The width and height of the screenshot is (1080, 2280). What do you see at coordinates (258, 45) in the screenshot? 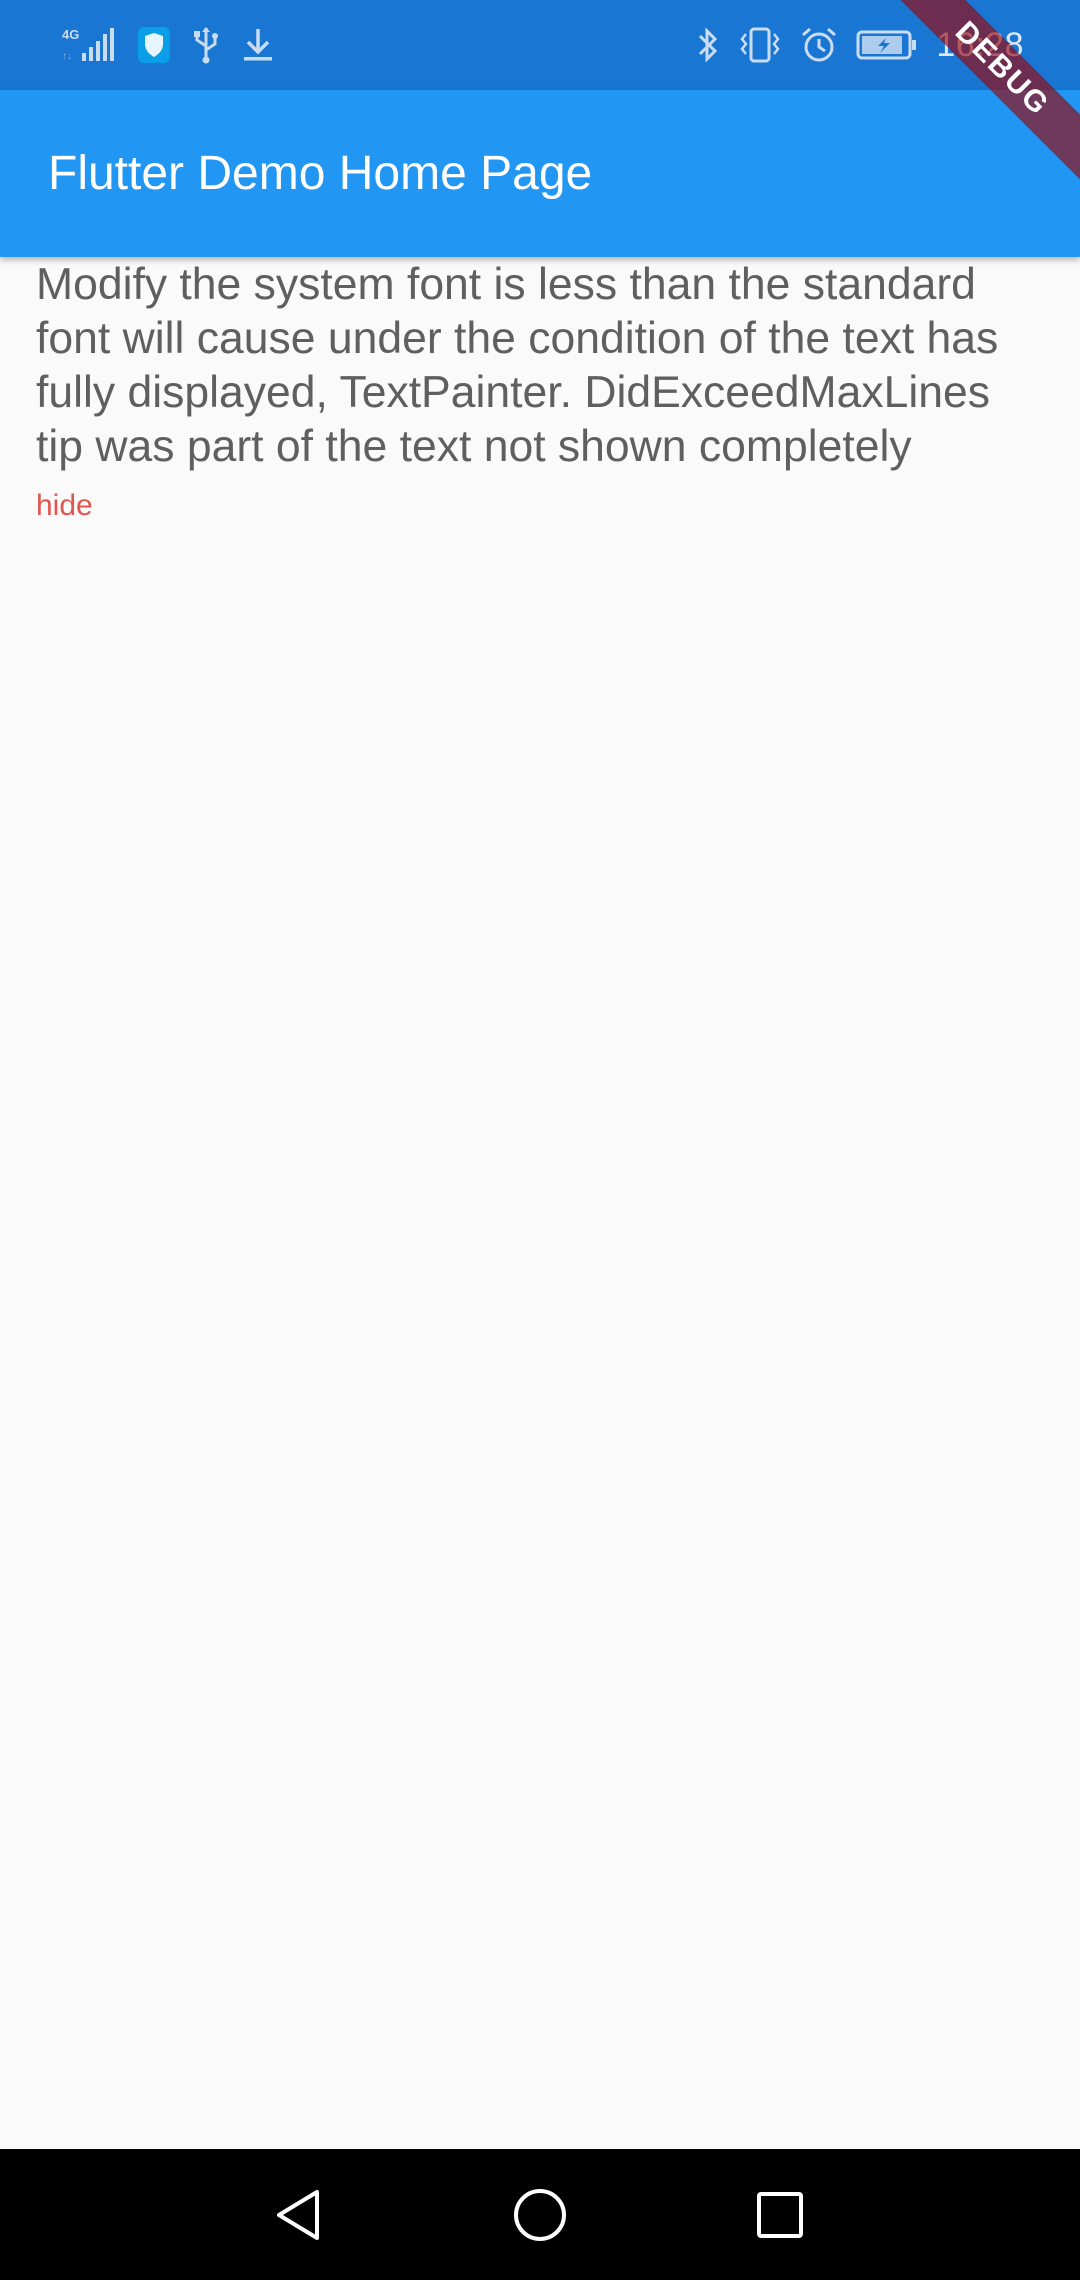
I see `download-icon` at bounding box center [258, 45].